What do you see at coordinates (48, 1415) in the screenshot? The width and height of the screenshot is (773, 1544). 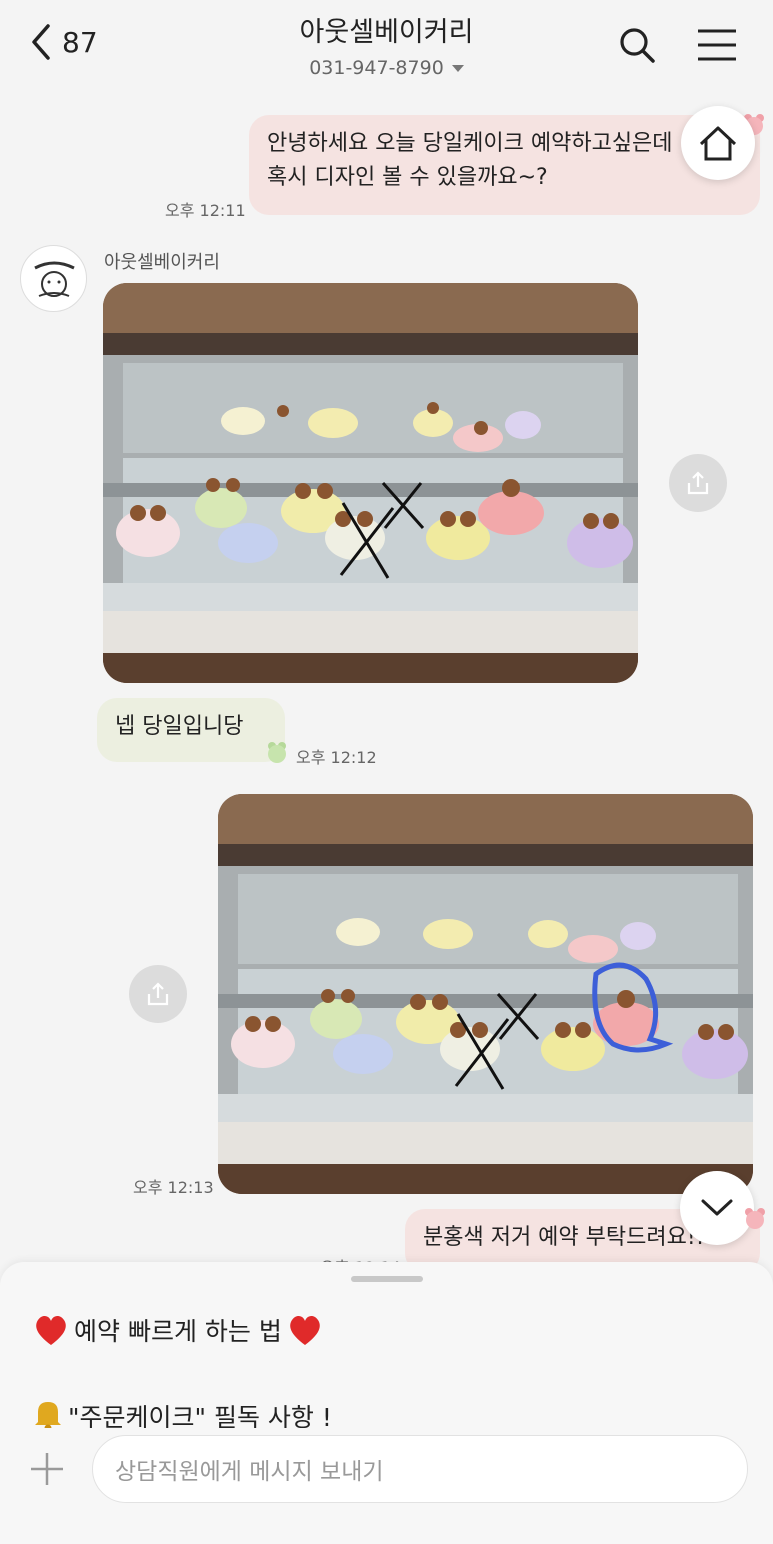 I see `bell-icon` at bounding box center [48, 1415].